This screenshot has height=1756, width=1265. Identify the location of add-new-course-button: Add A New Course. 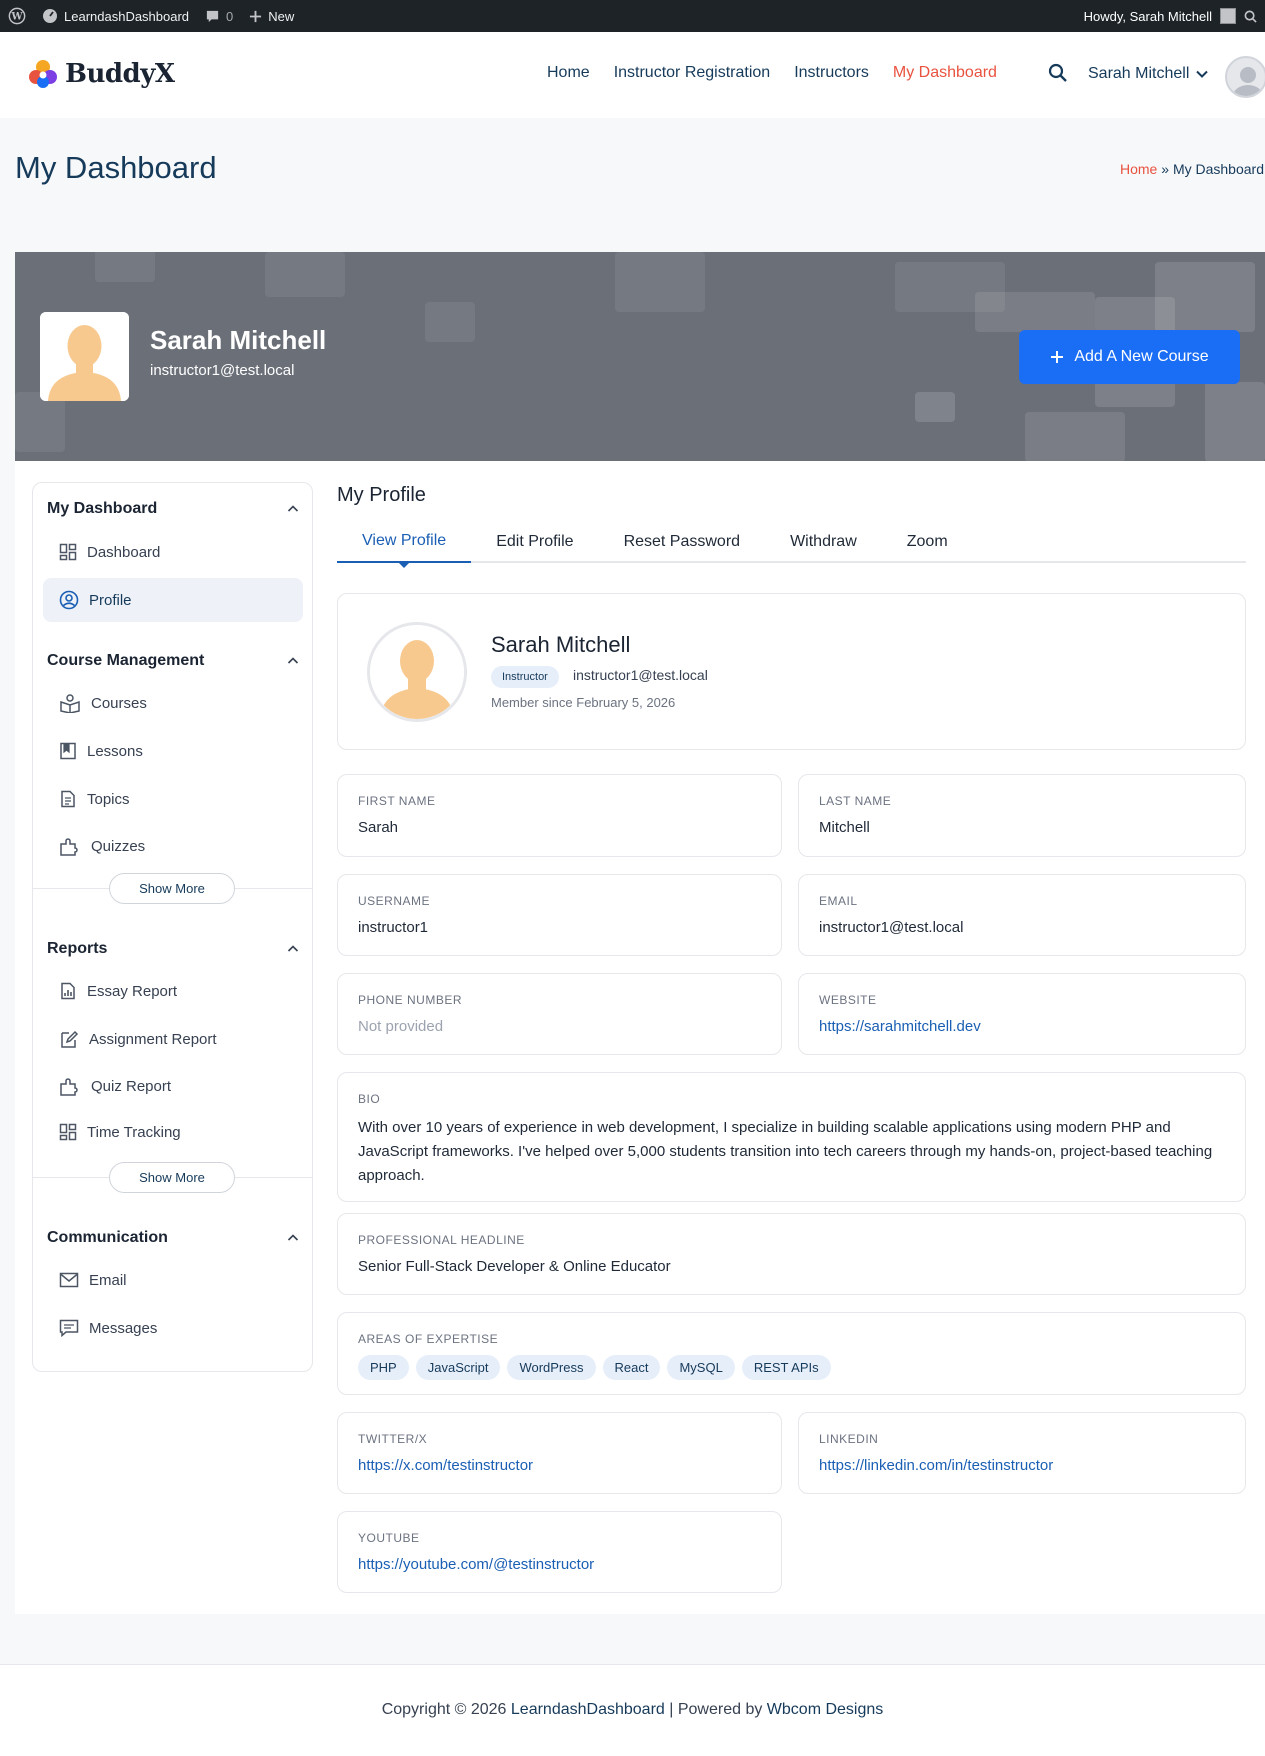
(1129, 357).